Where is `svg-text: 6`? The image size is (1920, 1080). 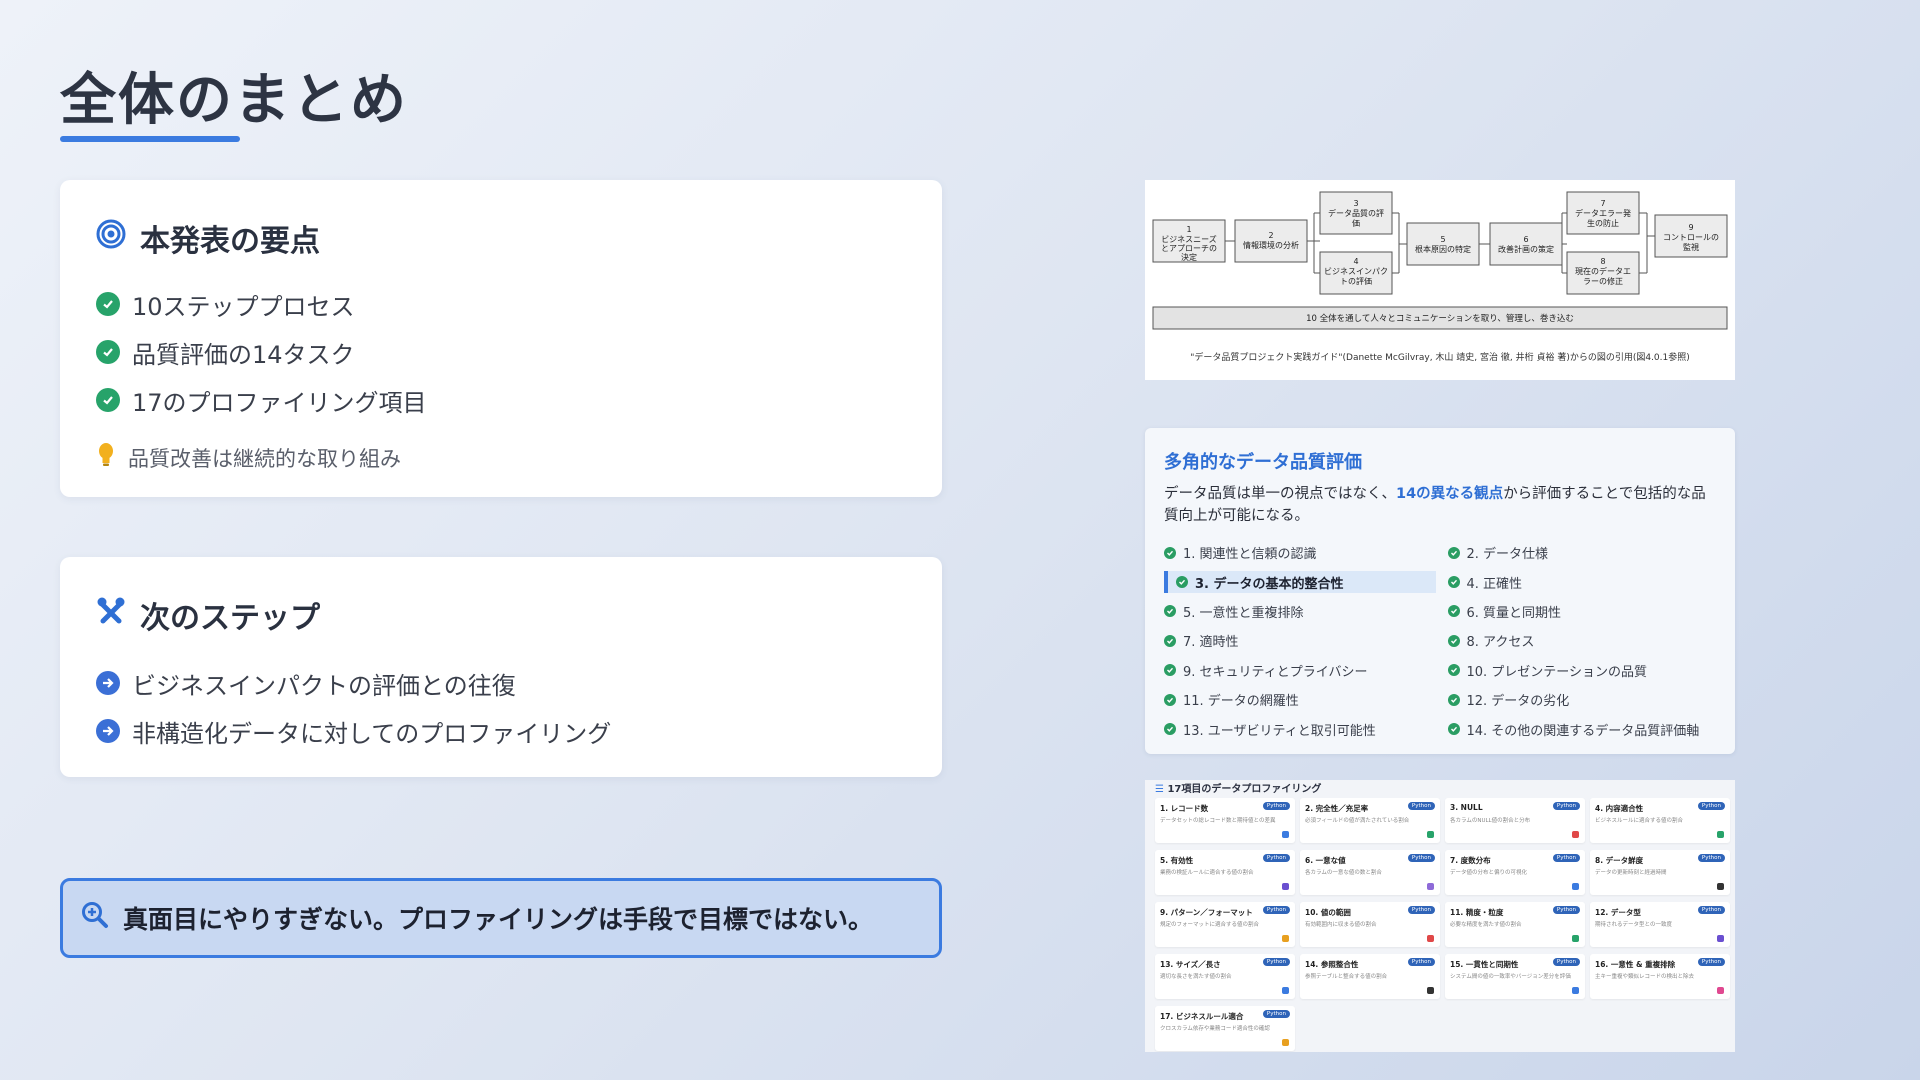 svg-text: 6 is located at coordinates (1525, 239).